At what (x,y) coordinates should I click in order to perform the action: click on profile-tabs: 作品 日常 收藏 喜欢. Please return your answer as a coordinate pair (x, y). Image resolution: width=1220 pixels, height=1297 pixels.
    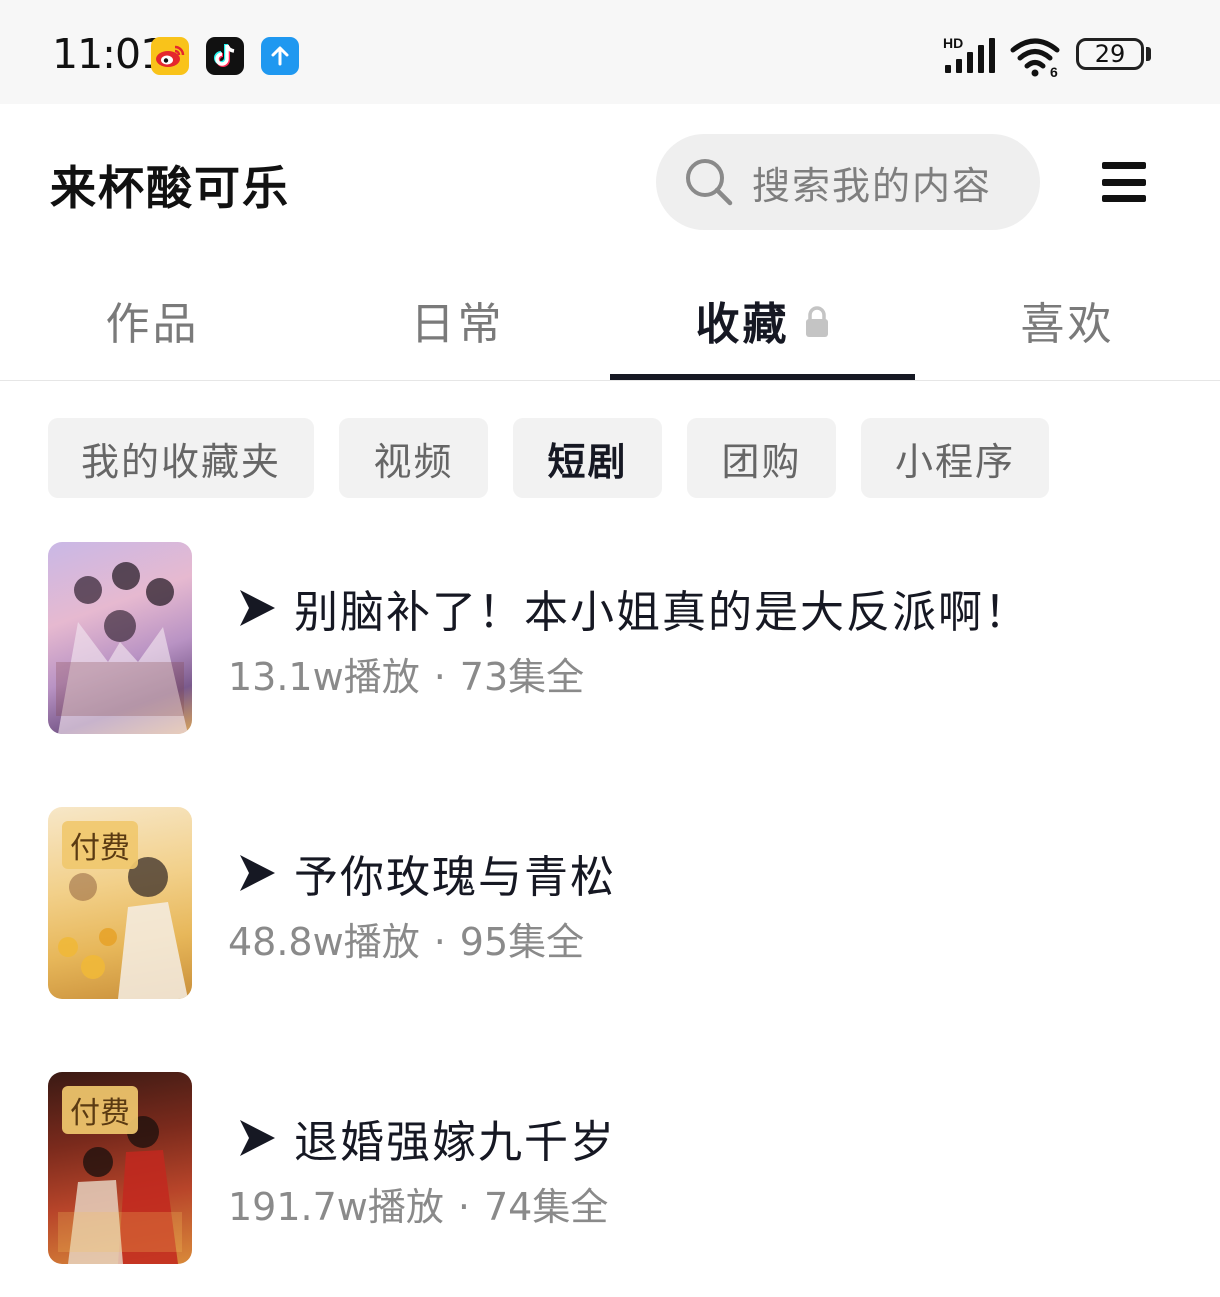
    Looking at the image, I should click on (610, 320).